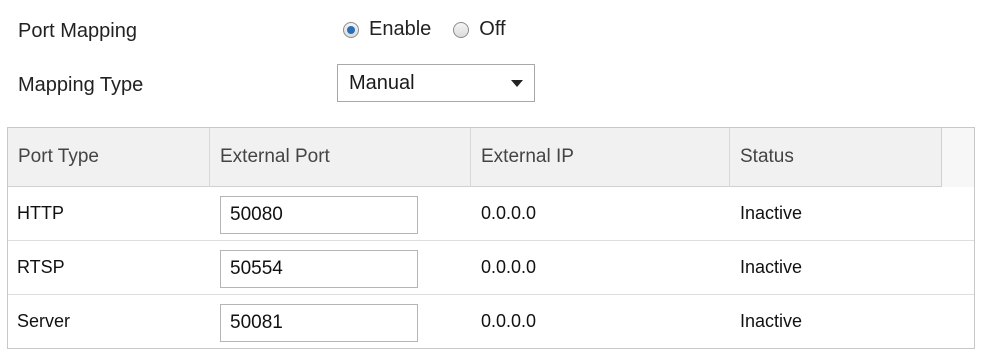 The height and width of the screenshot is (352, 983). Describe the element at coordinates (77, 31) in the screenshot. I see `port-mapping-label: Port Mapping` at that location.